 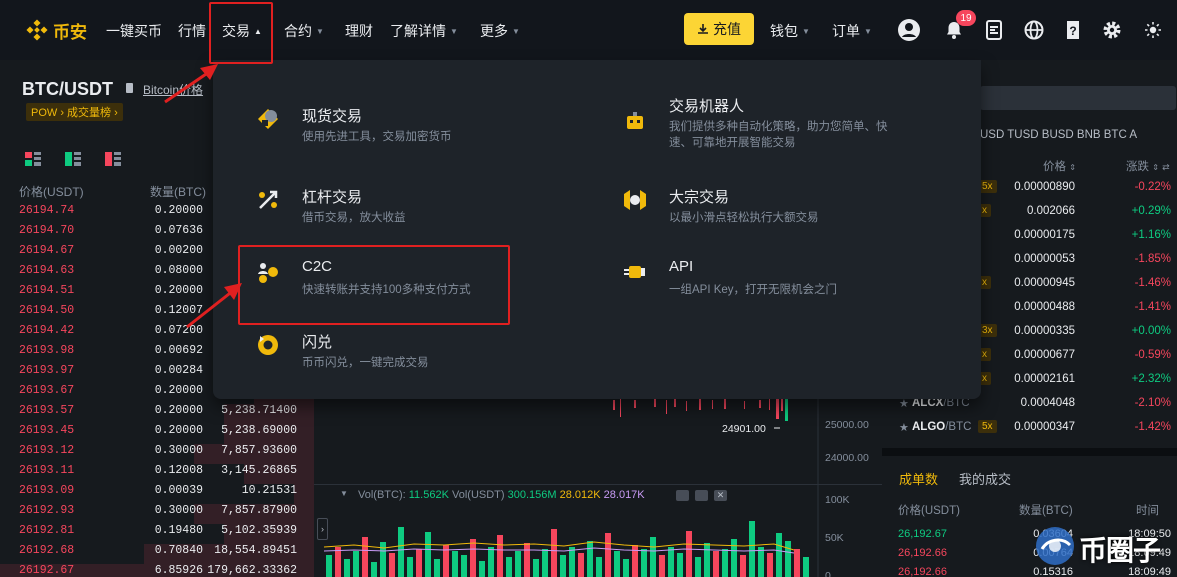 I want to click on orderbook-price: 26194.51, so click(x=47, y=290).